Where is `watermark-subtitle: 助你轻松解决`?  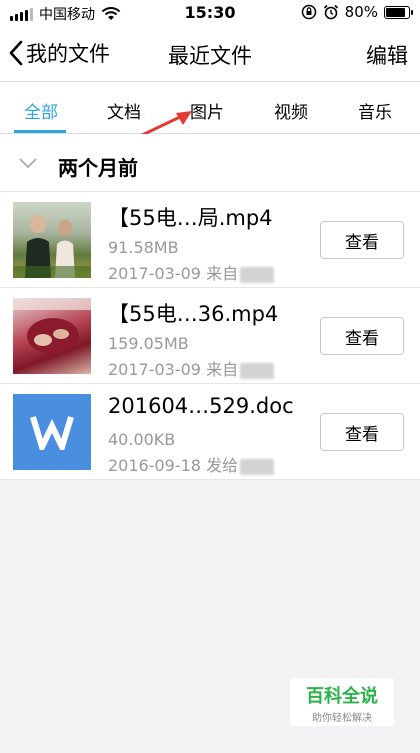
watermark-subtitle: 助你轻松解决 is located at coordinates (342, 718).